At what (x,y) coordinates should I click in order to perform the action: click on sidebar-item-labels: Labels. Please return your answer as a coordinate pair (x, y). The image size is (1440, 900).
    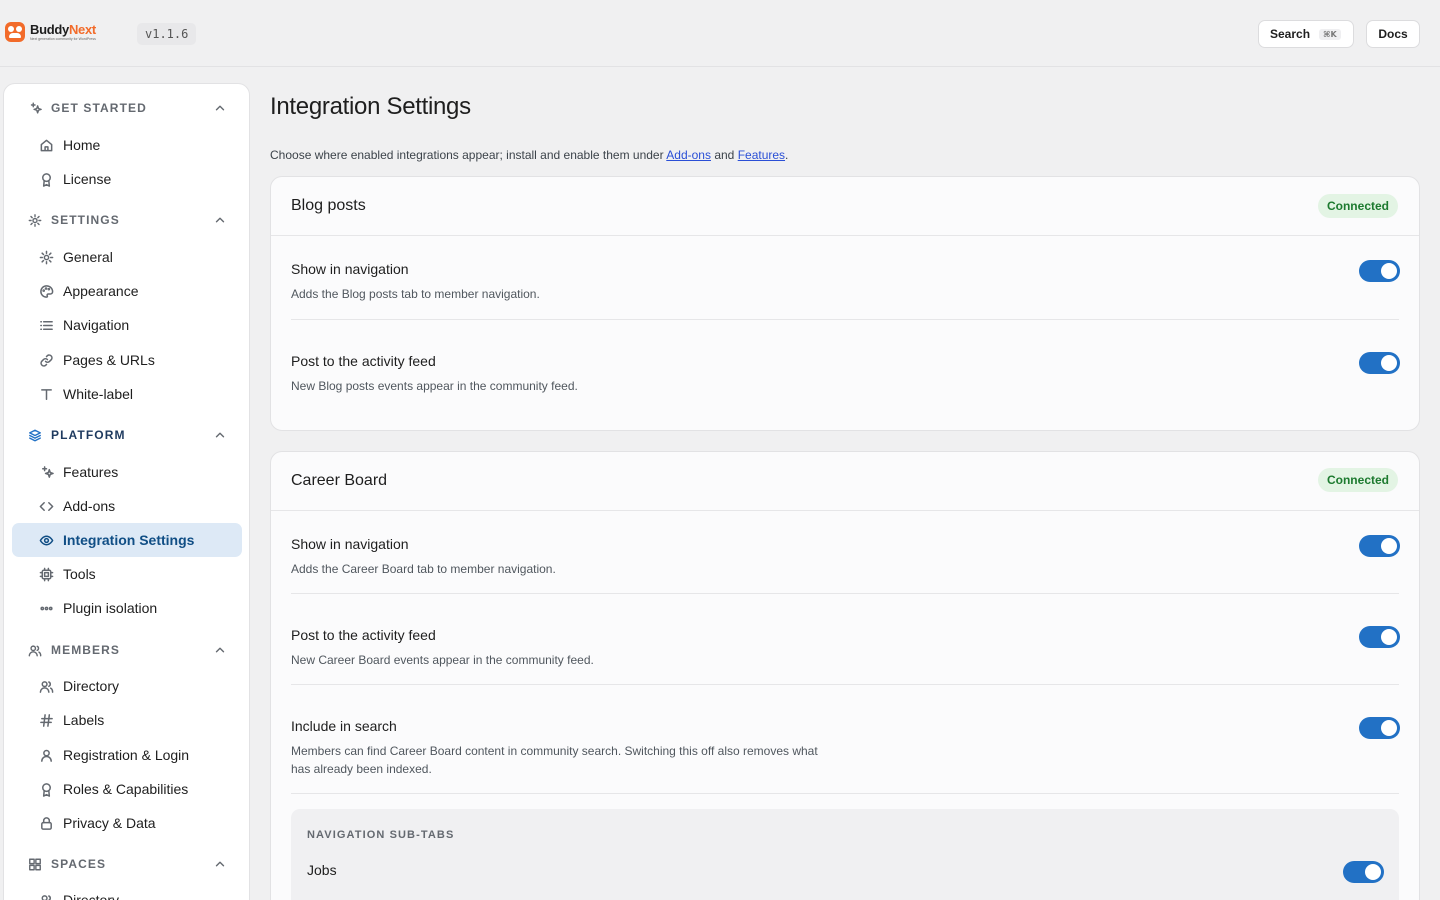
    Looking at the image, I should click on (127, 720).